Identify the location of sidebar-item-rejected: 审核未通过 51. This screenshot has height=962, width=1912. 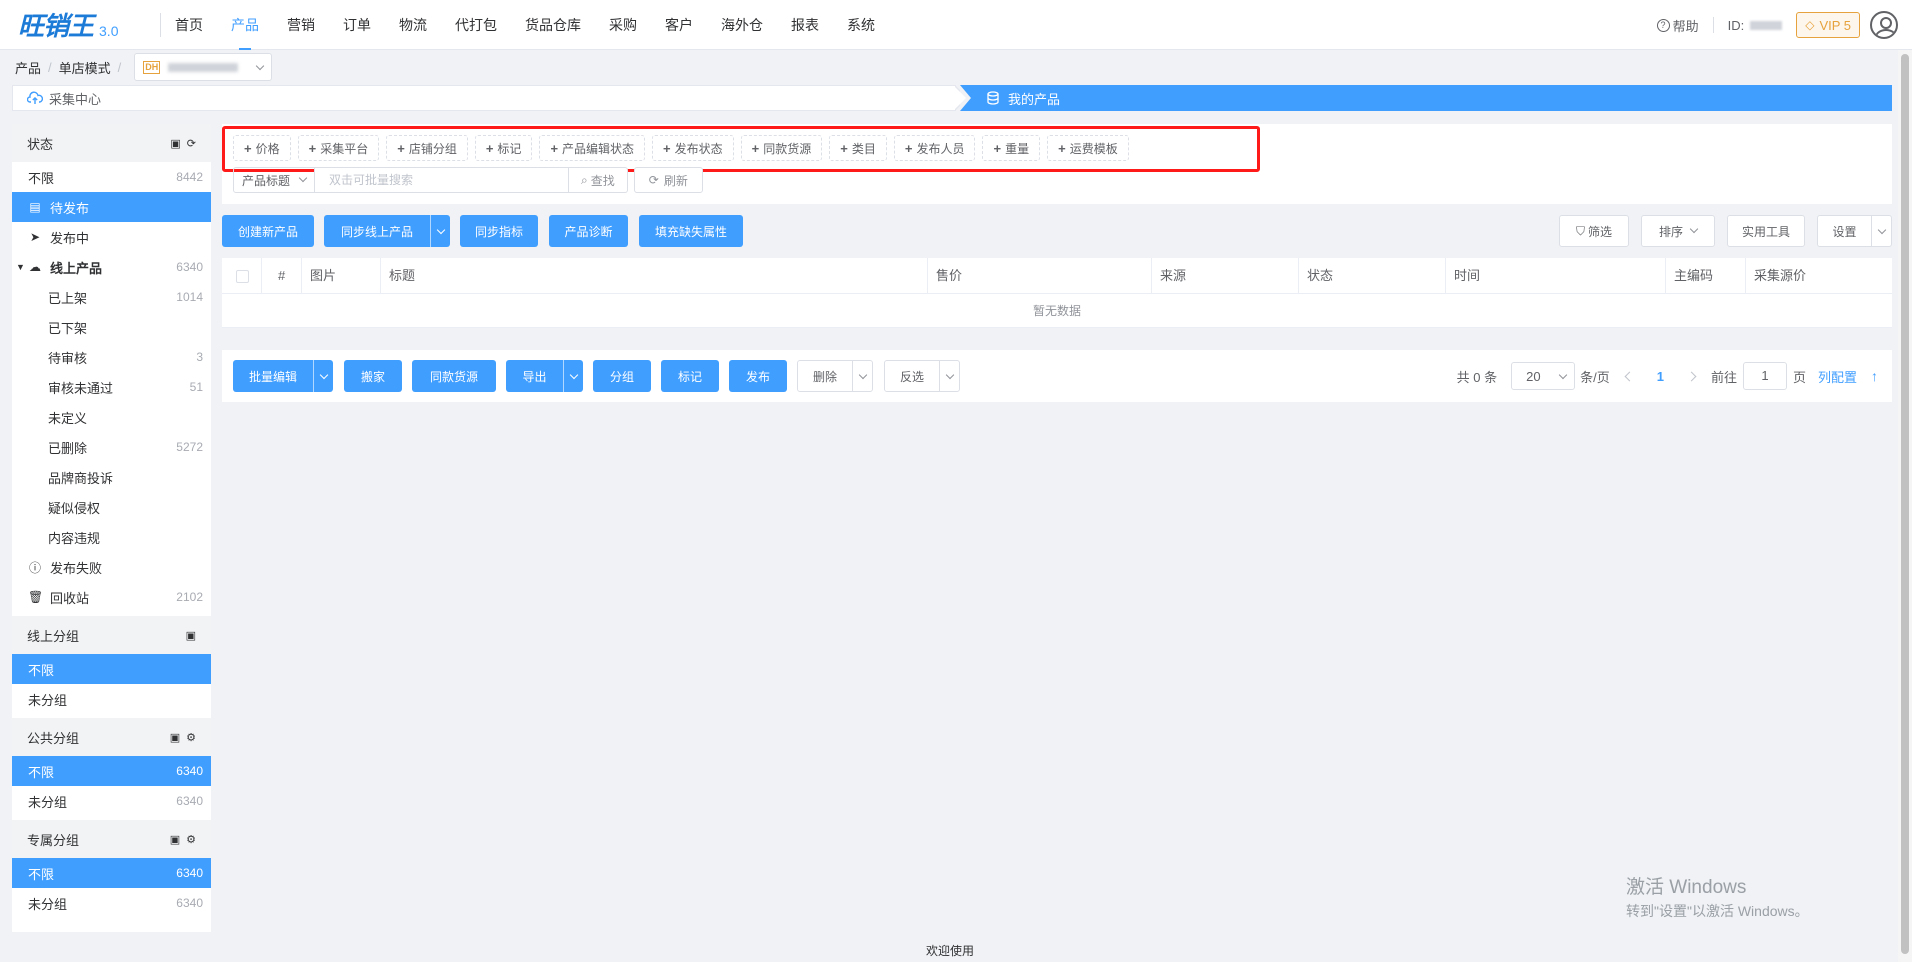
(111, 387).